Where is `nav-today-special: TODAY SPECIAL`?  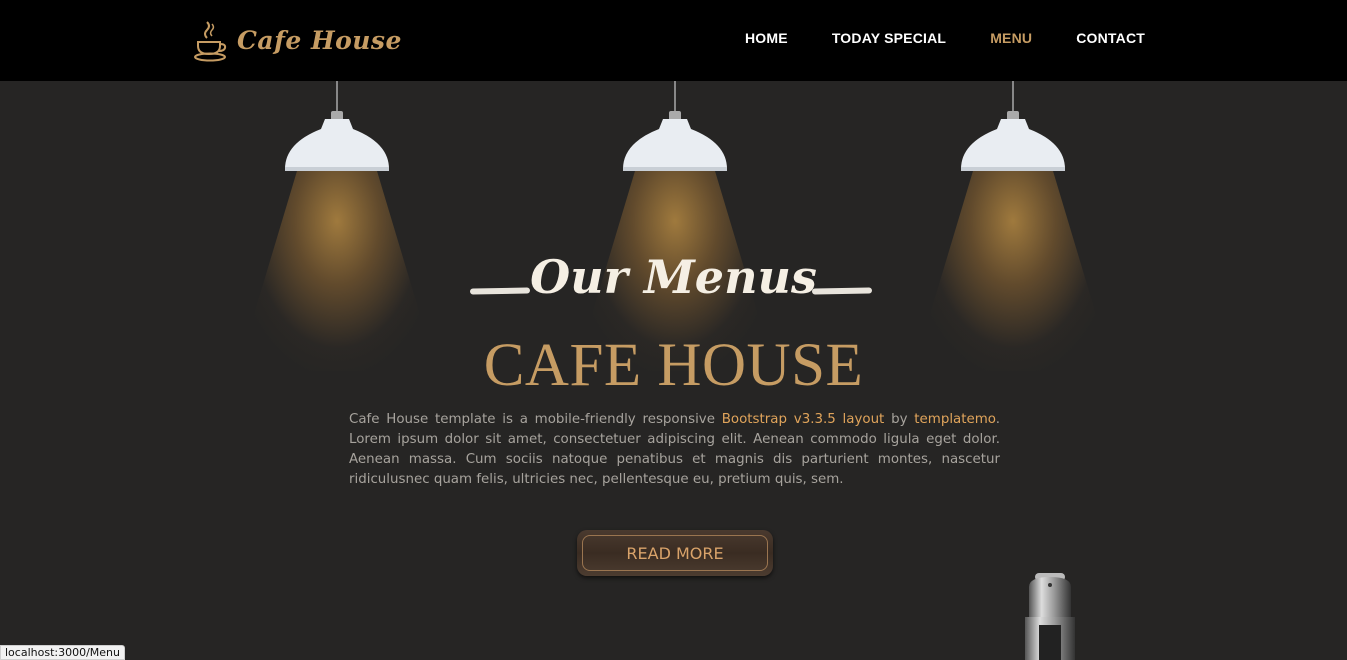 nav-today-special: TODAY SPECIAL is located at coordinates (889, 38).